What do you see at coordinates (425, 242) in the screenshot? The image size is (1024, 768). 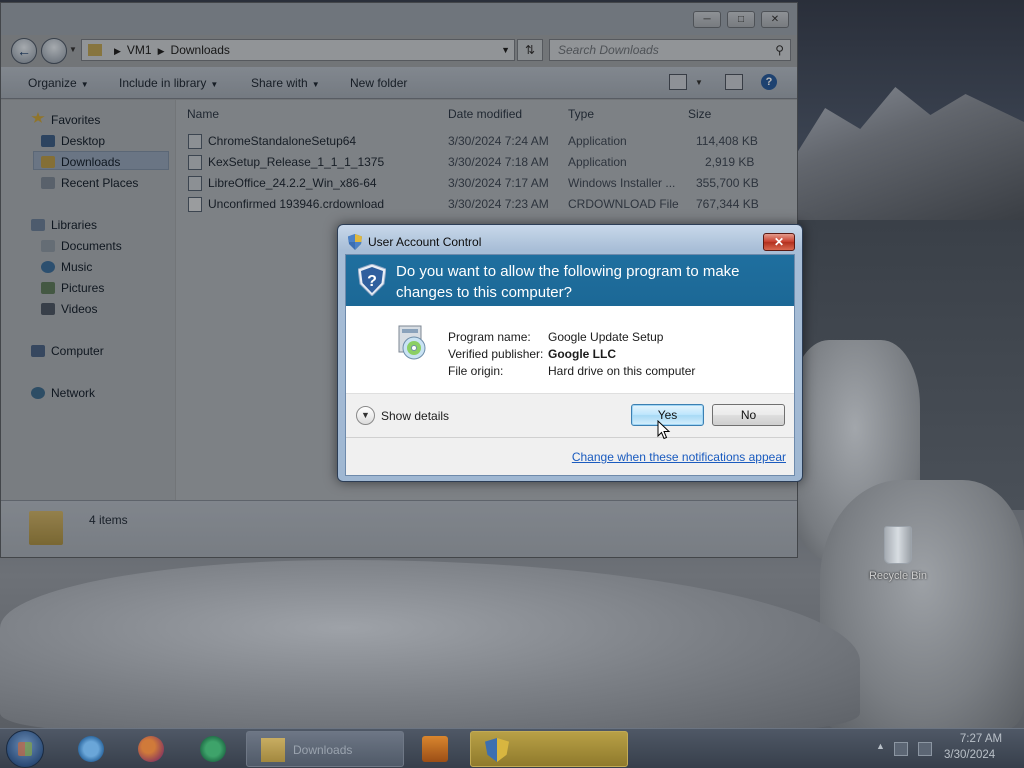 I see `uac-title: User Account Control` at bounding box center [425, 242].